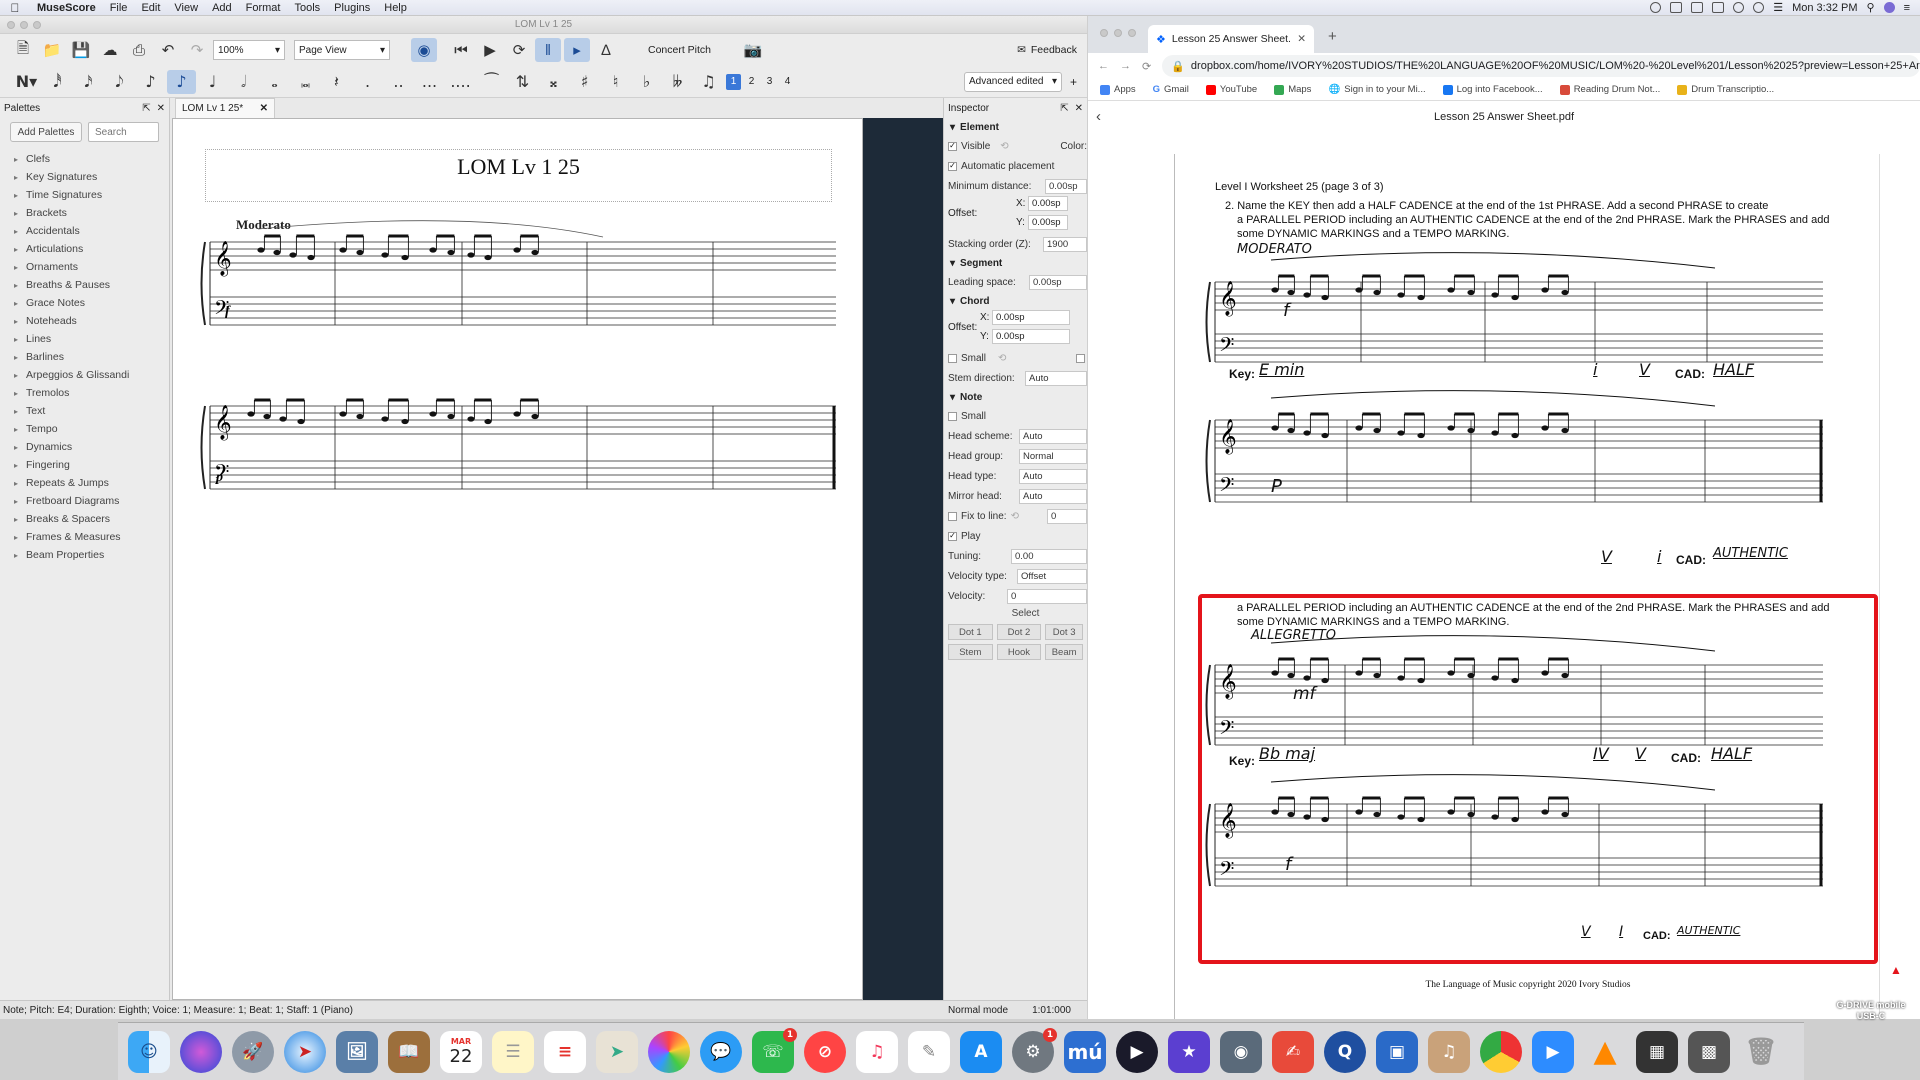  What do you see at coordinates (606, 50) in the screenshot?
I see `metronome-icon: ∆` at bounding box center [606, 50].